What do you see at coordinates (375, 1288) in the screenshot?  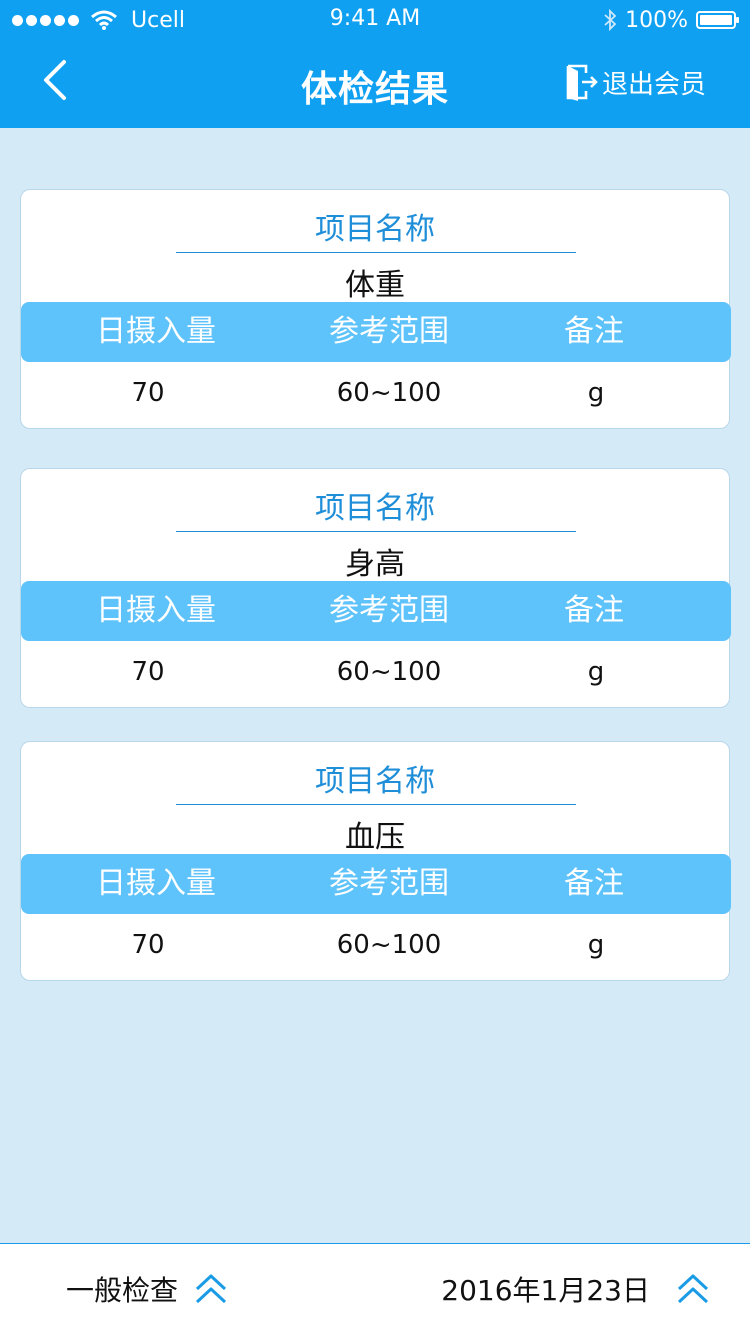 I see `bottom-filter-bar: 一般检查 2016年1月23日` at bounding box center [375, 1288].